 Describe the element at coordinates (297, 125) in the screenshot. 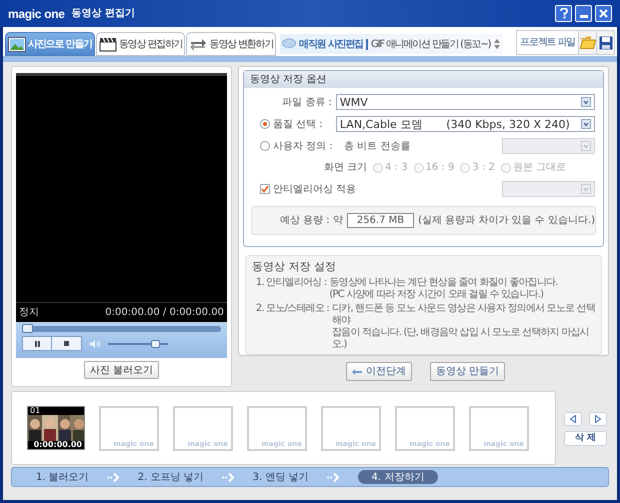

I see `field-label: 품질 선택 :` at that location.